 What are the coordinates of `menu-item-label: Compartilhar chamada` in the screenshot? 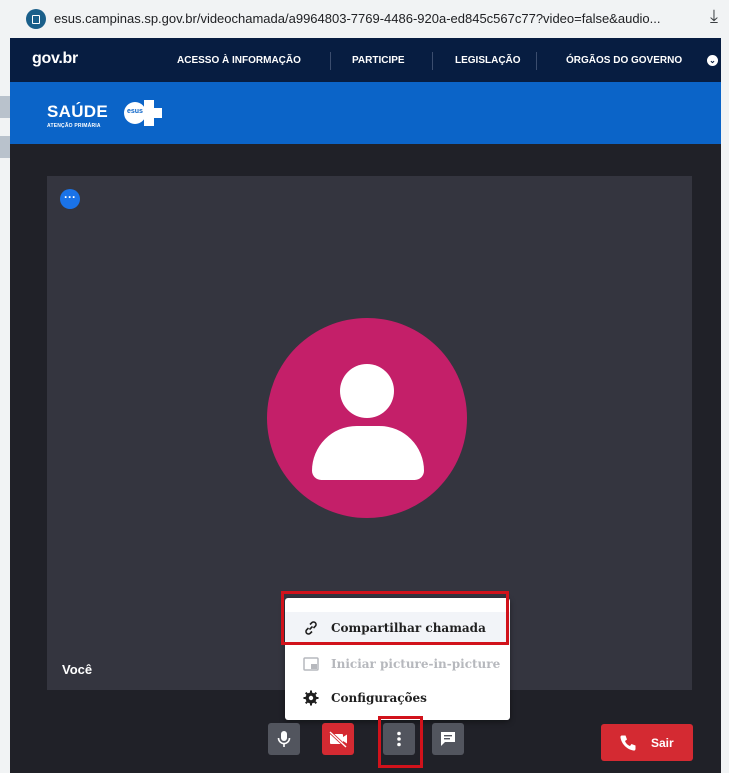 It's located at (408, 628).